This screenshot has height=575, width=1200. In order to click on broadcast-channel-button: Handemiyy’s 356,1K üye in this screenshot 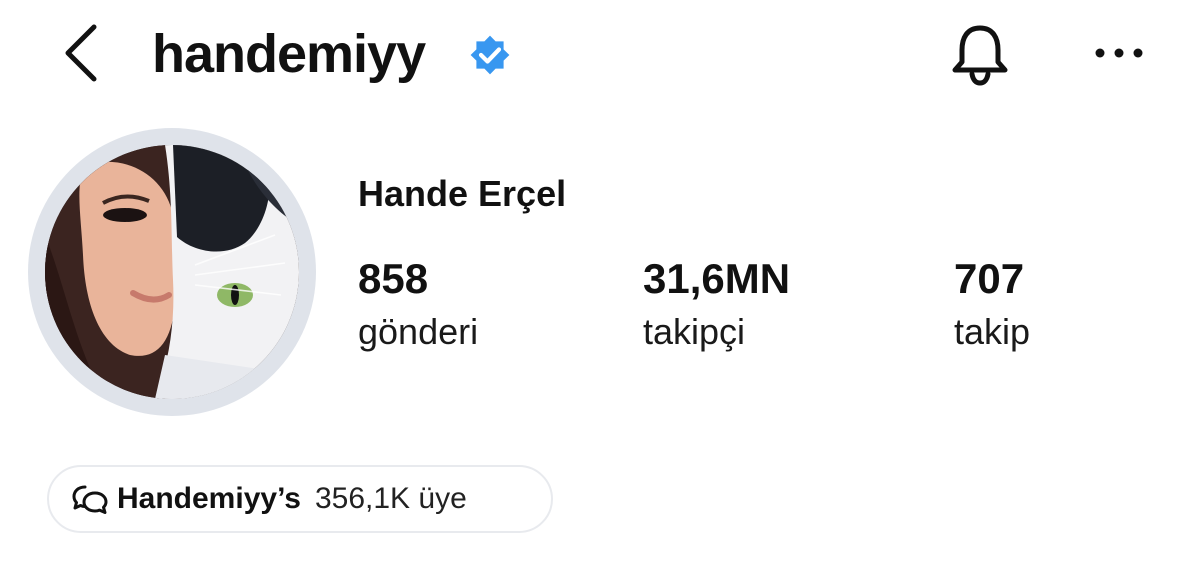, I will do `click(300, 499)`.